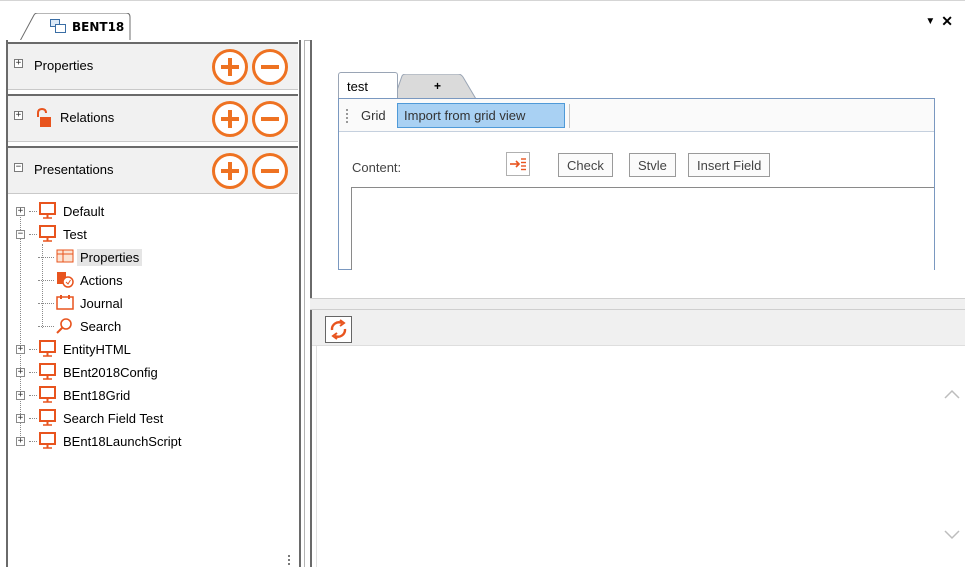 This screenshot has width=965, height=567. I want to click on tree-item-label: Default, so click(84, 211).